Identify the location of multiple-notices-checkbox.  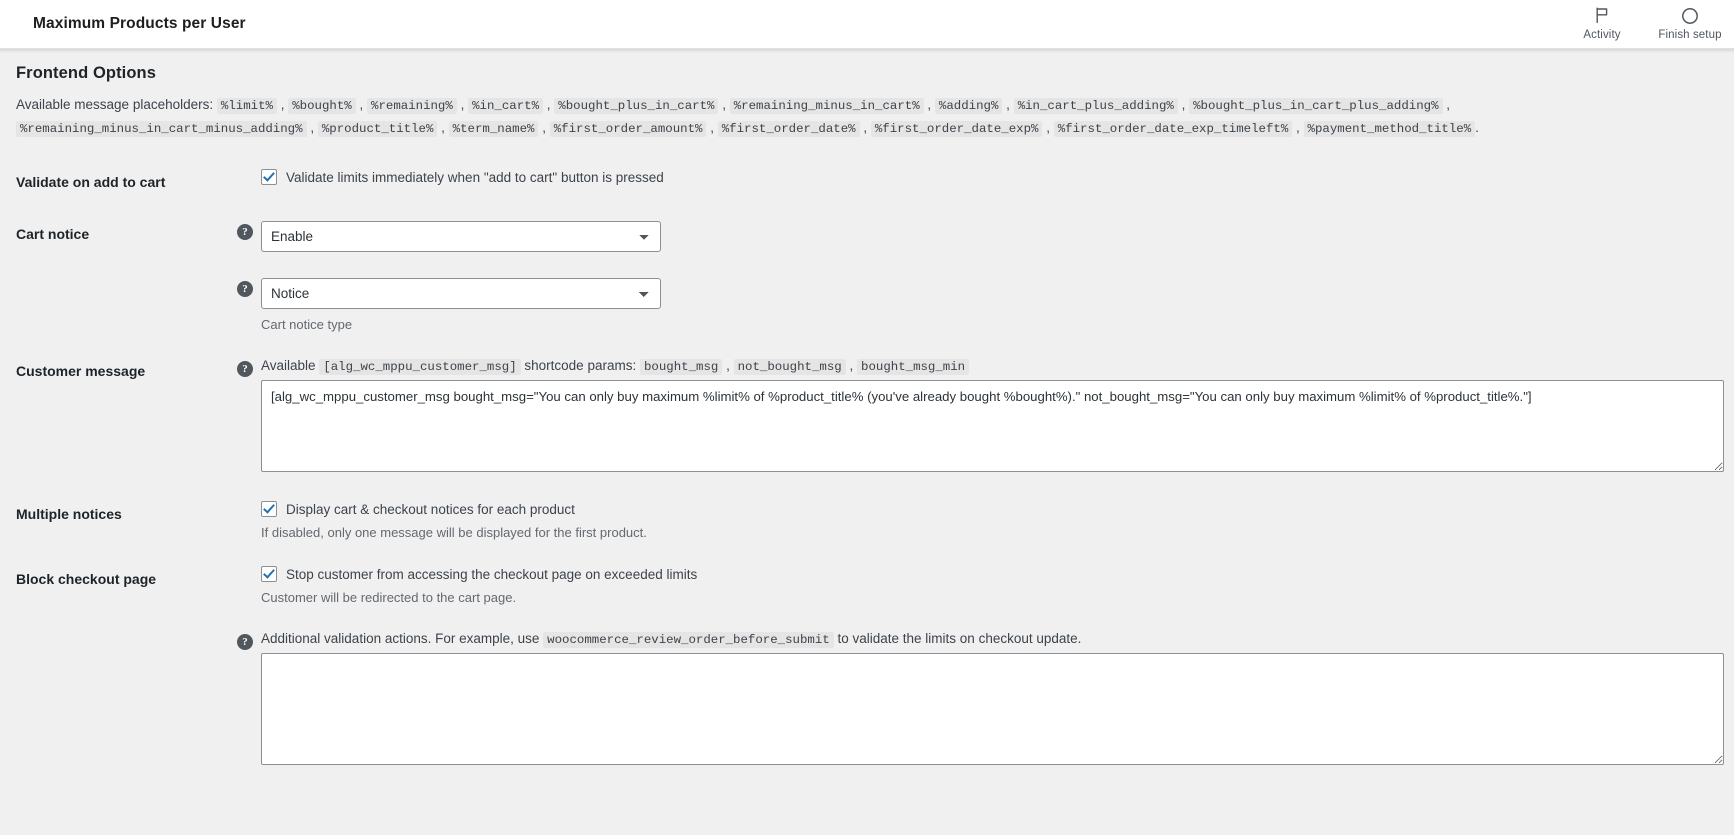
(269, 509).